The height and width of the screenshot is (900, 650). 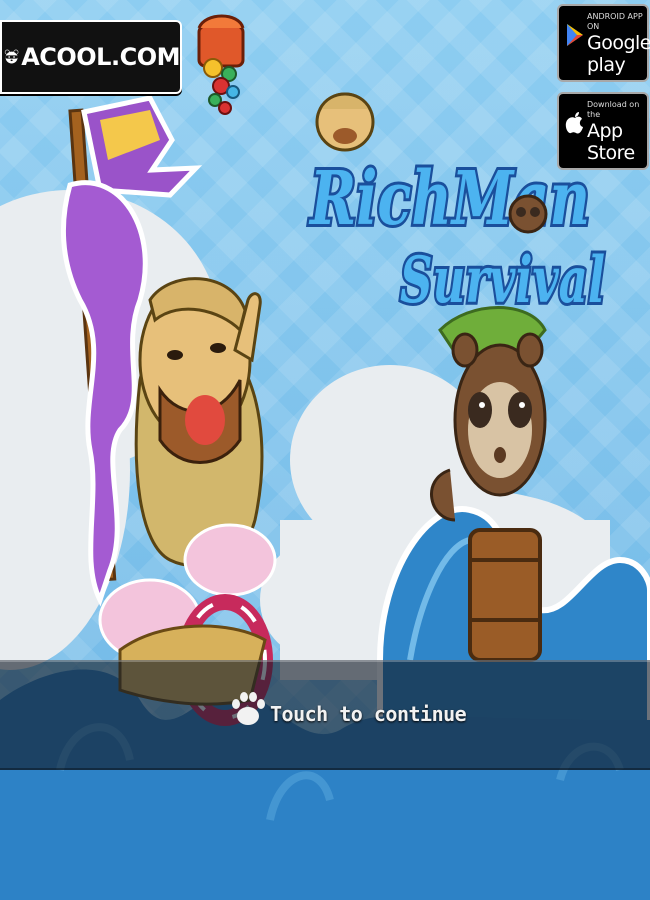 What do you see at coordinates (368, 714) in the screenshot?
I see `continue-label: Touch to continue` at bounding box center [368, 714].